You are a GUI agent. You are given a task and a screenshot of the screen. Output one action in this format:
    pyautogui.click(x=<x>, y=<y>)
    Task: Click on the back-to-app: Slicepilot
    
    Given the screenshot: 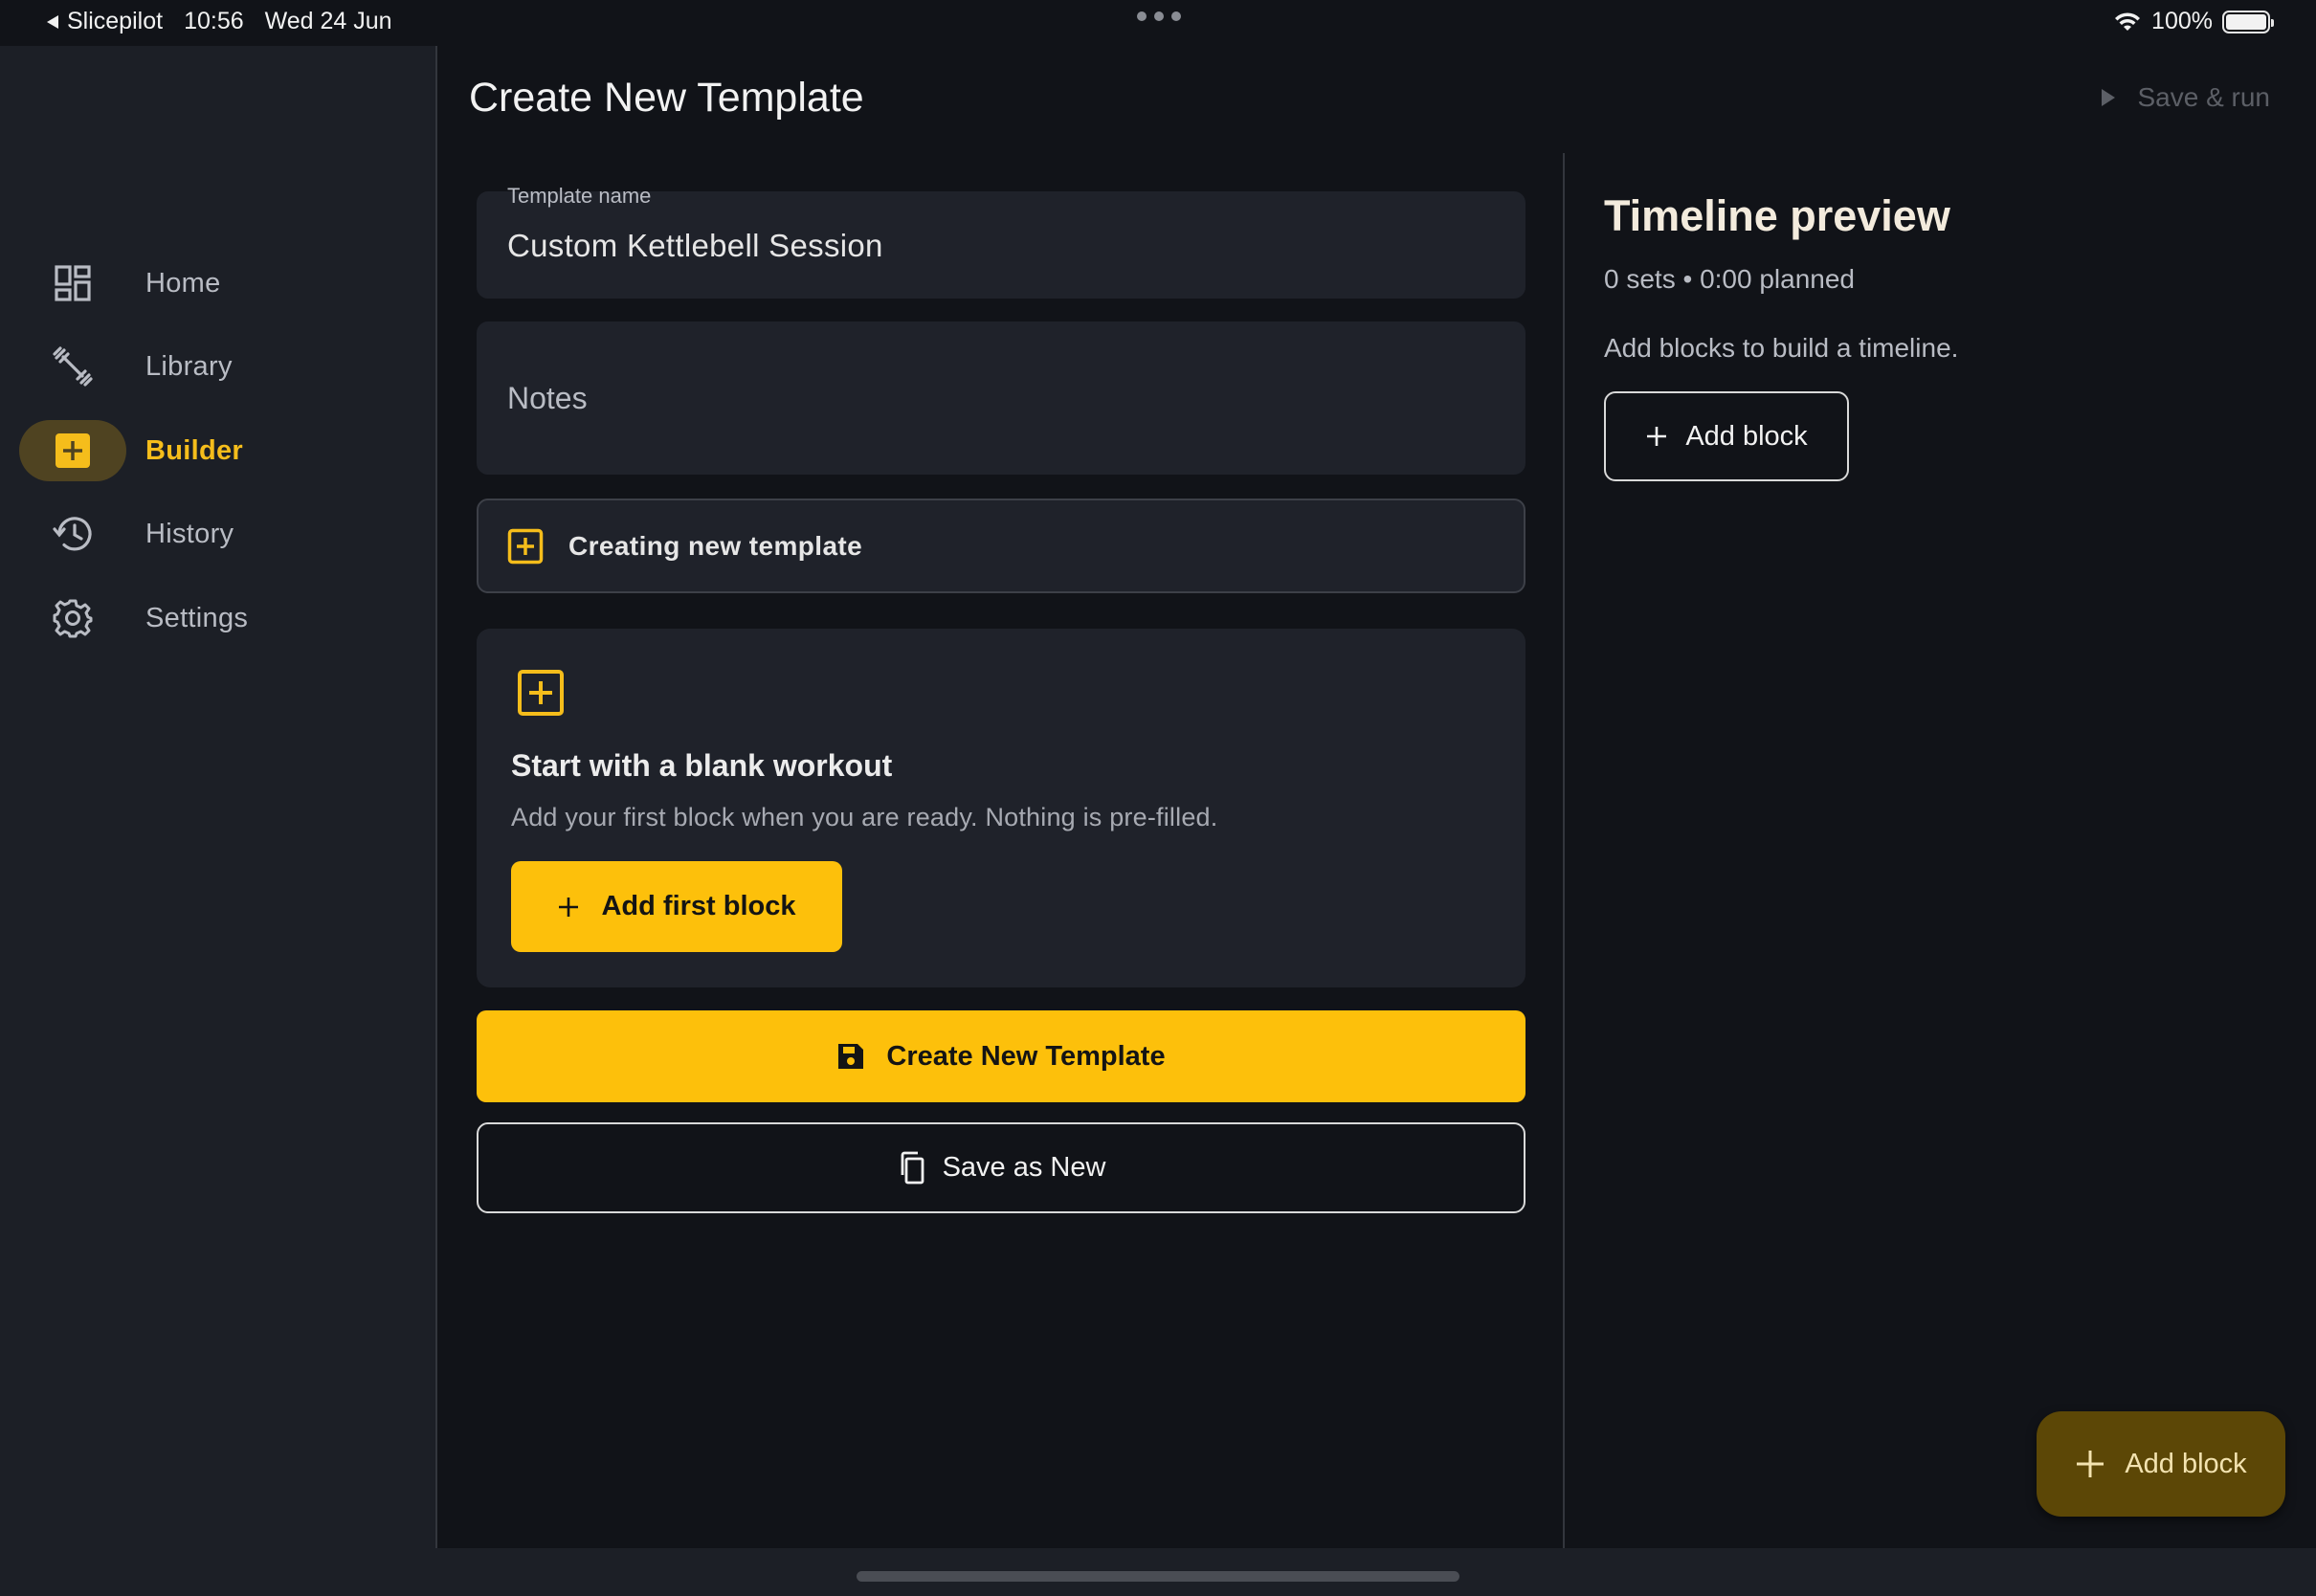 What is the action you would take?
    pyautogui.click(x=105, y=21)
    